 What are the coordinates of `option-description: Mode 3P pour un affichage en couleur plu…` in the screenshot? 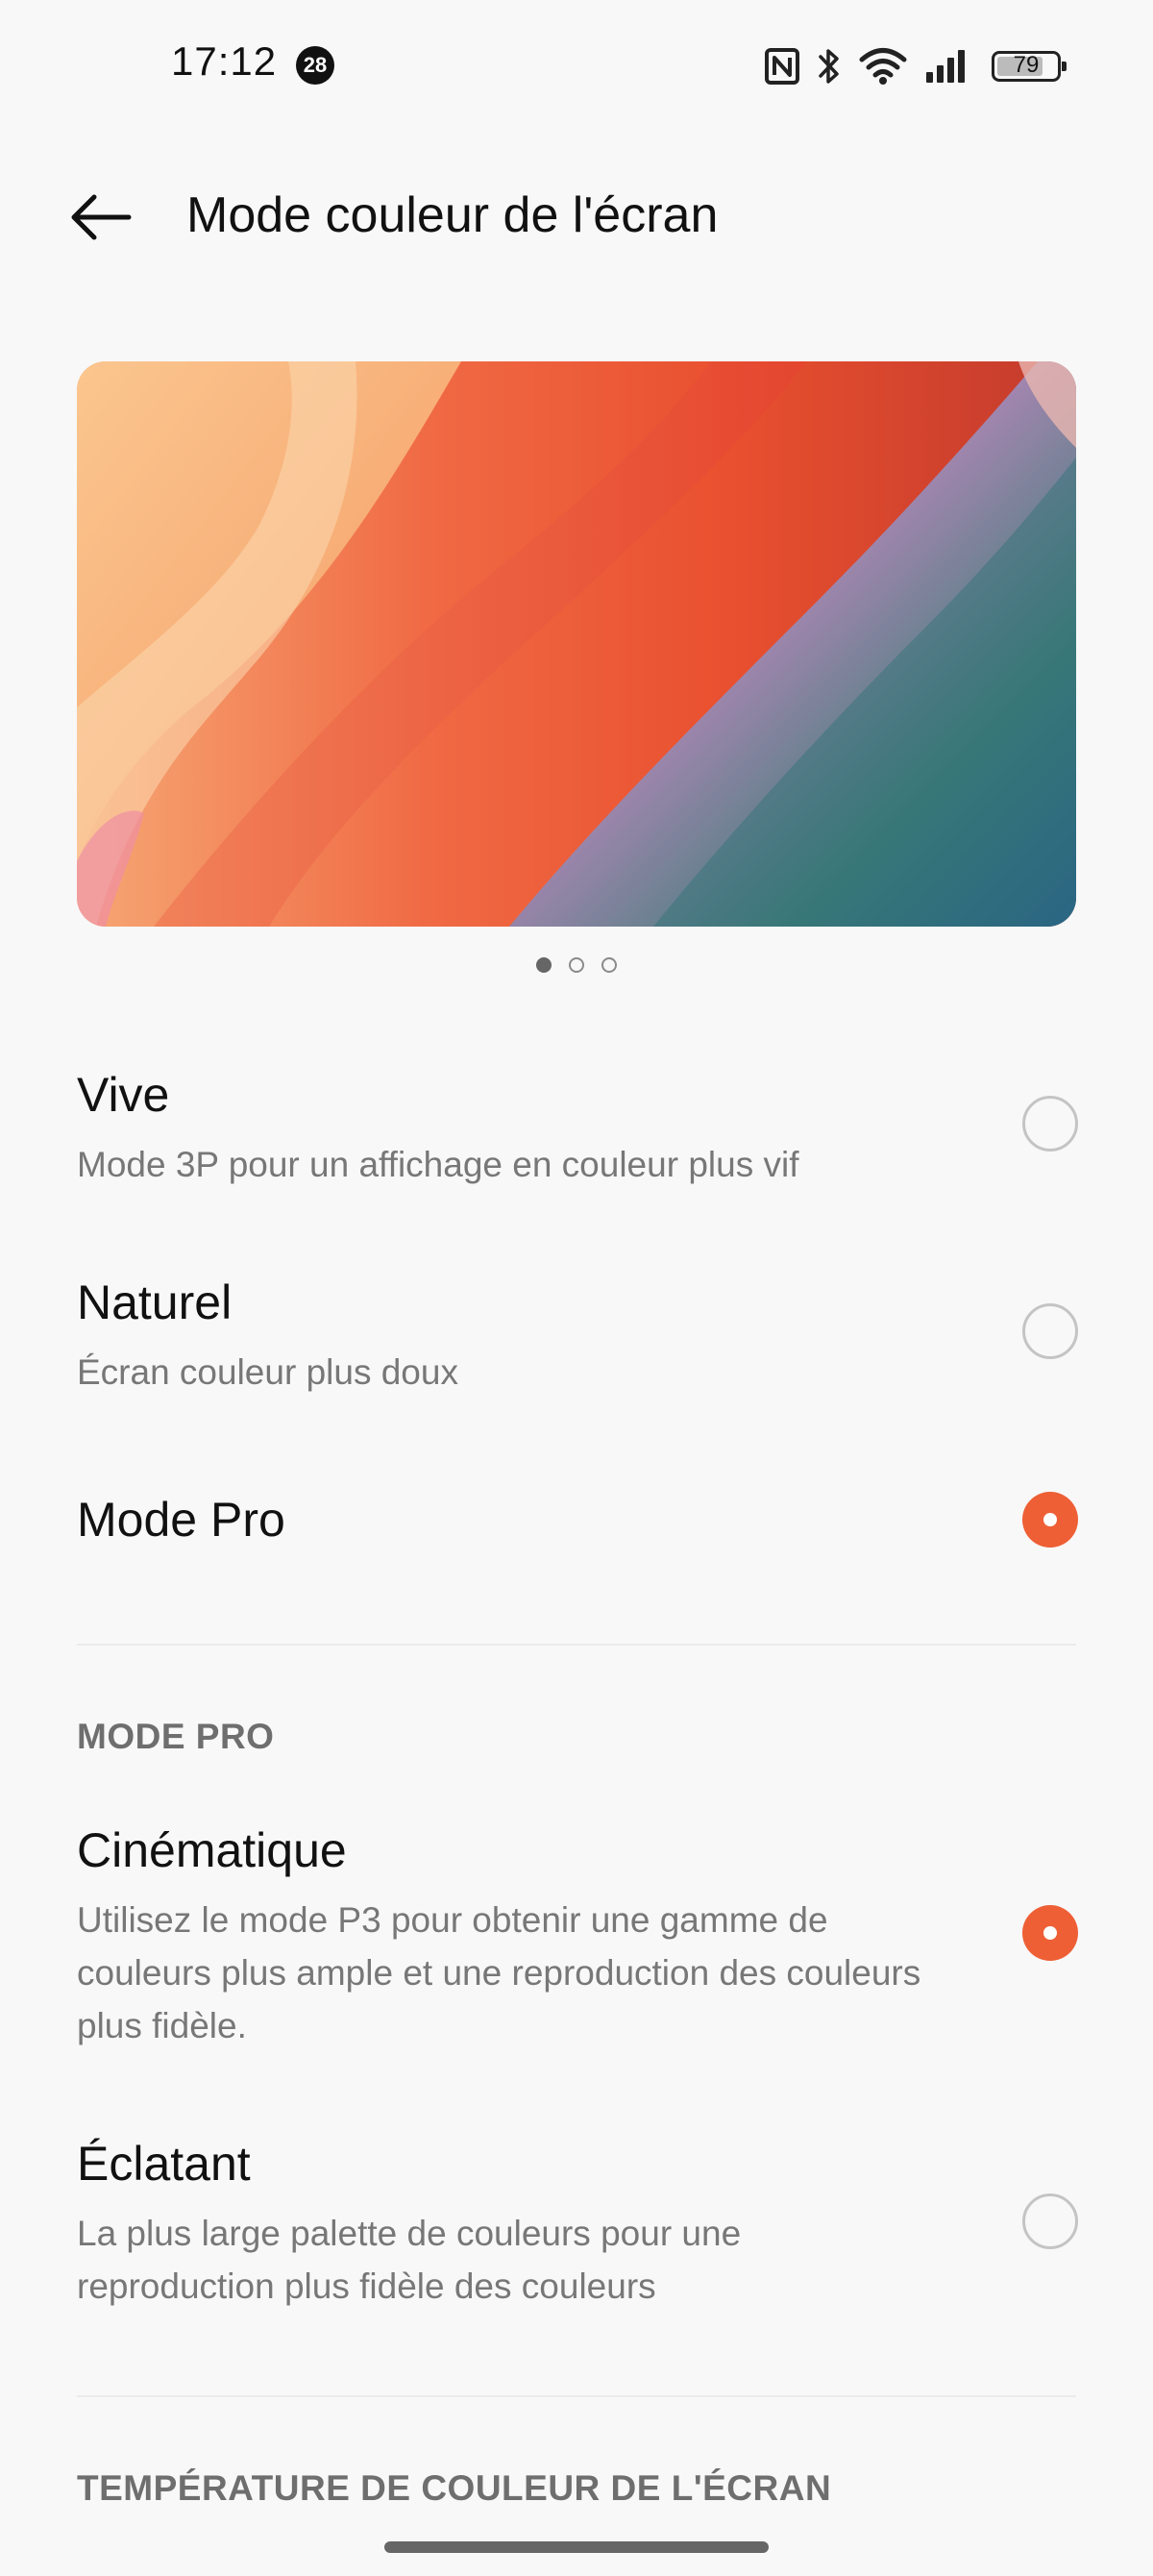 It's located at (438, 1164).